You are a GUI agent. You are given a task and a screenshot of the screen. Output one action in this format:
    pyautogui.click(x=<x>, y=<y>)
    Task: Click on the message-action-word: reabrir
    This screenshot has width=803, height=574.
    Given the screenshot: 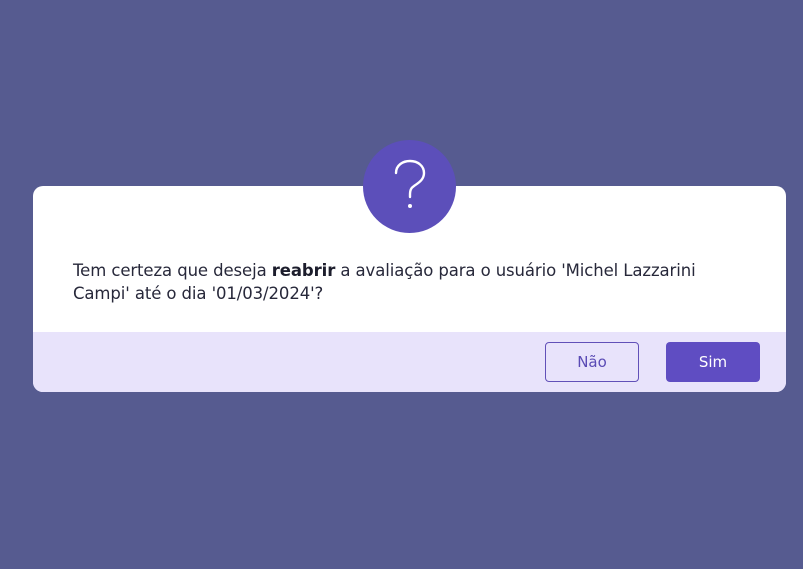 What is the action you would take?
    pyautogui.click(x=303, y=270)
    